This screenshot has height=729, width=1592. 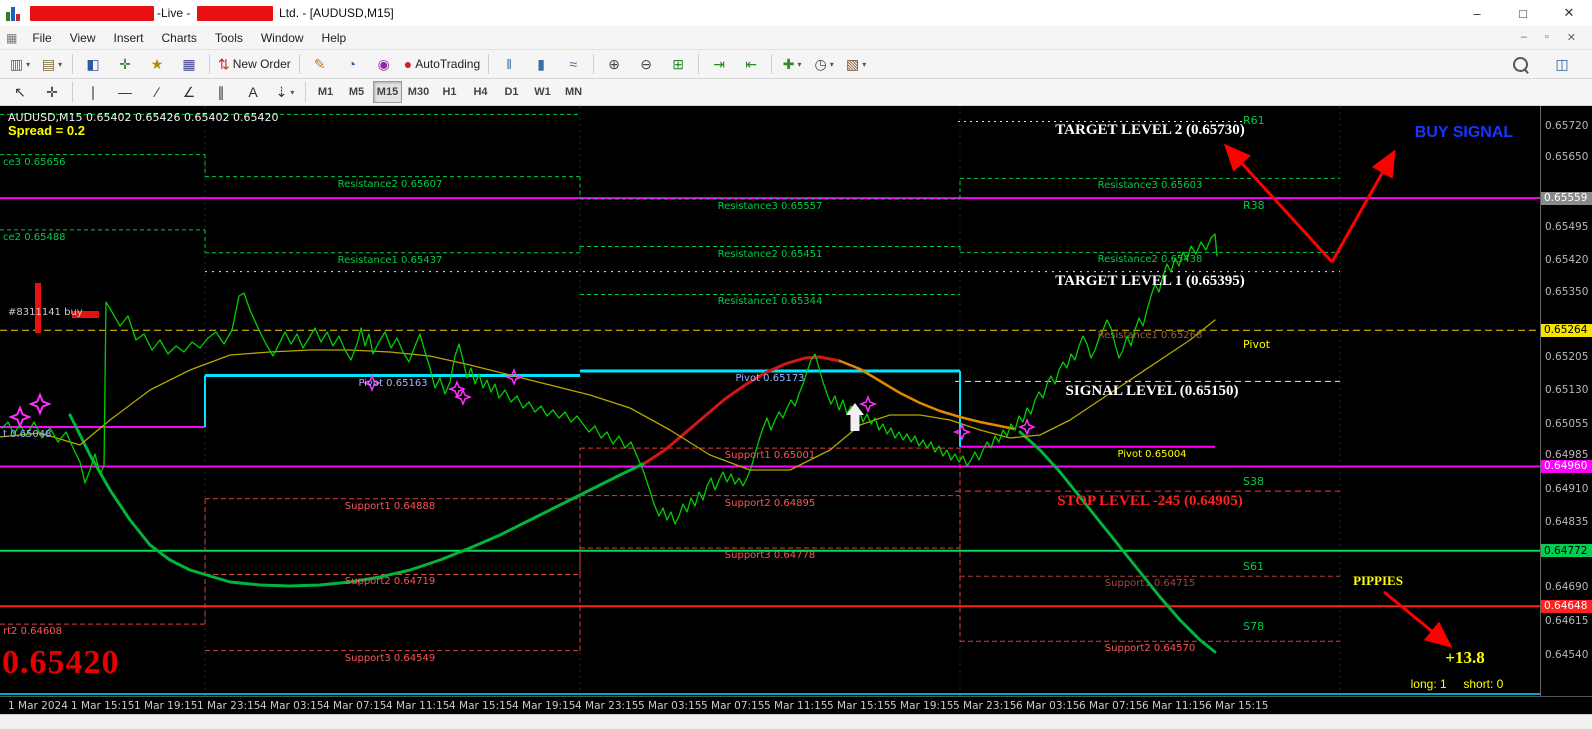 I want to click on indicators-button: ✚ ▾, so click(x=792, y=64).